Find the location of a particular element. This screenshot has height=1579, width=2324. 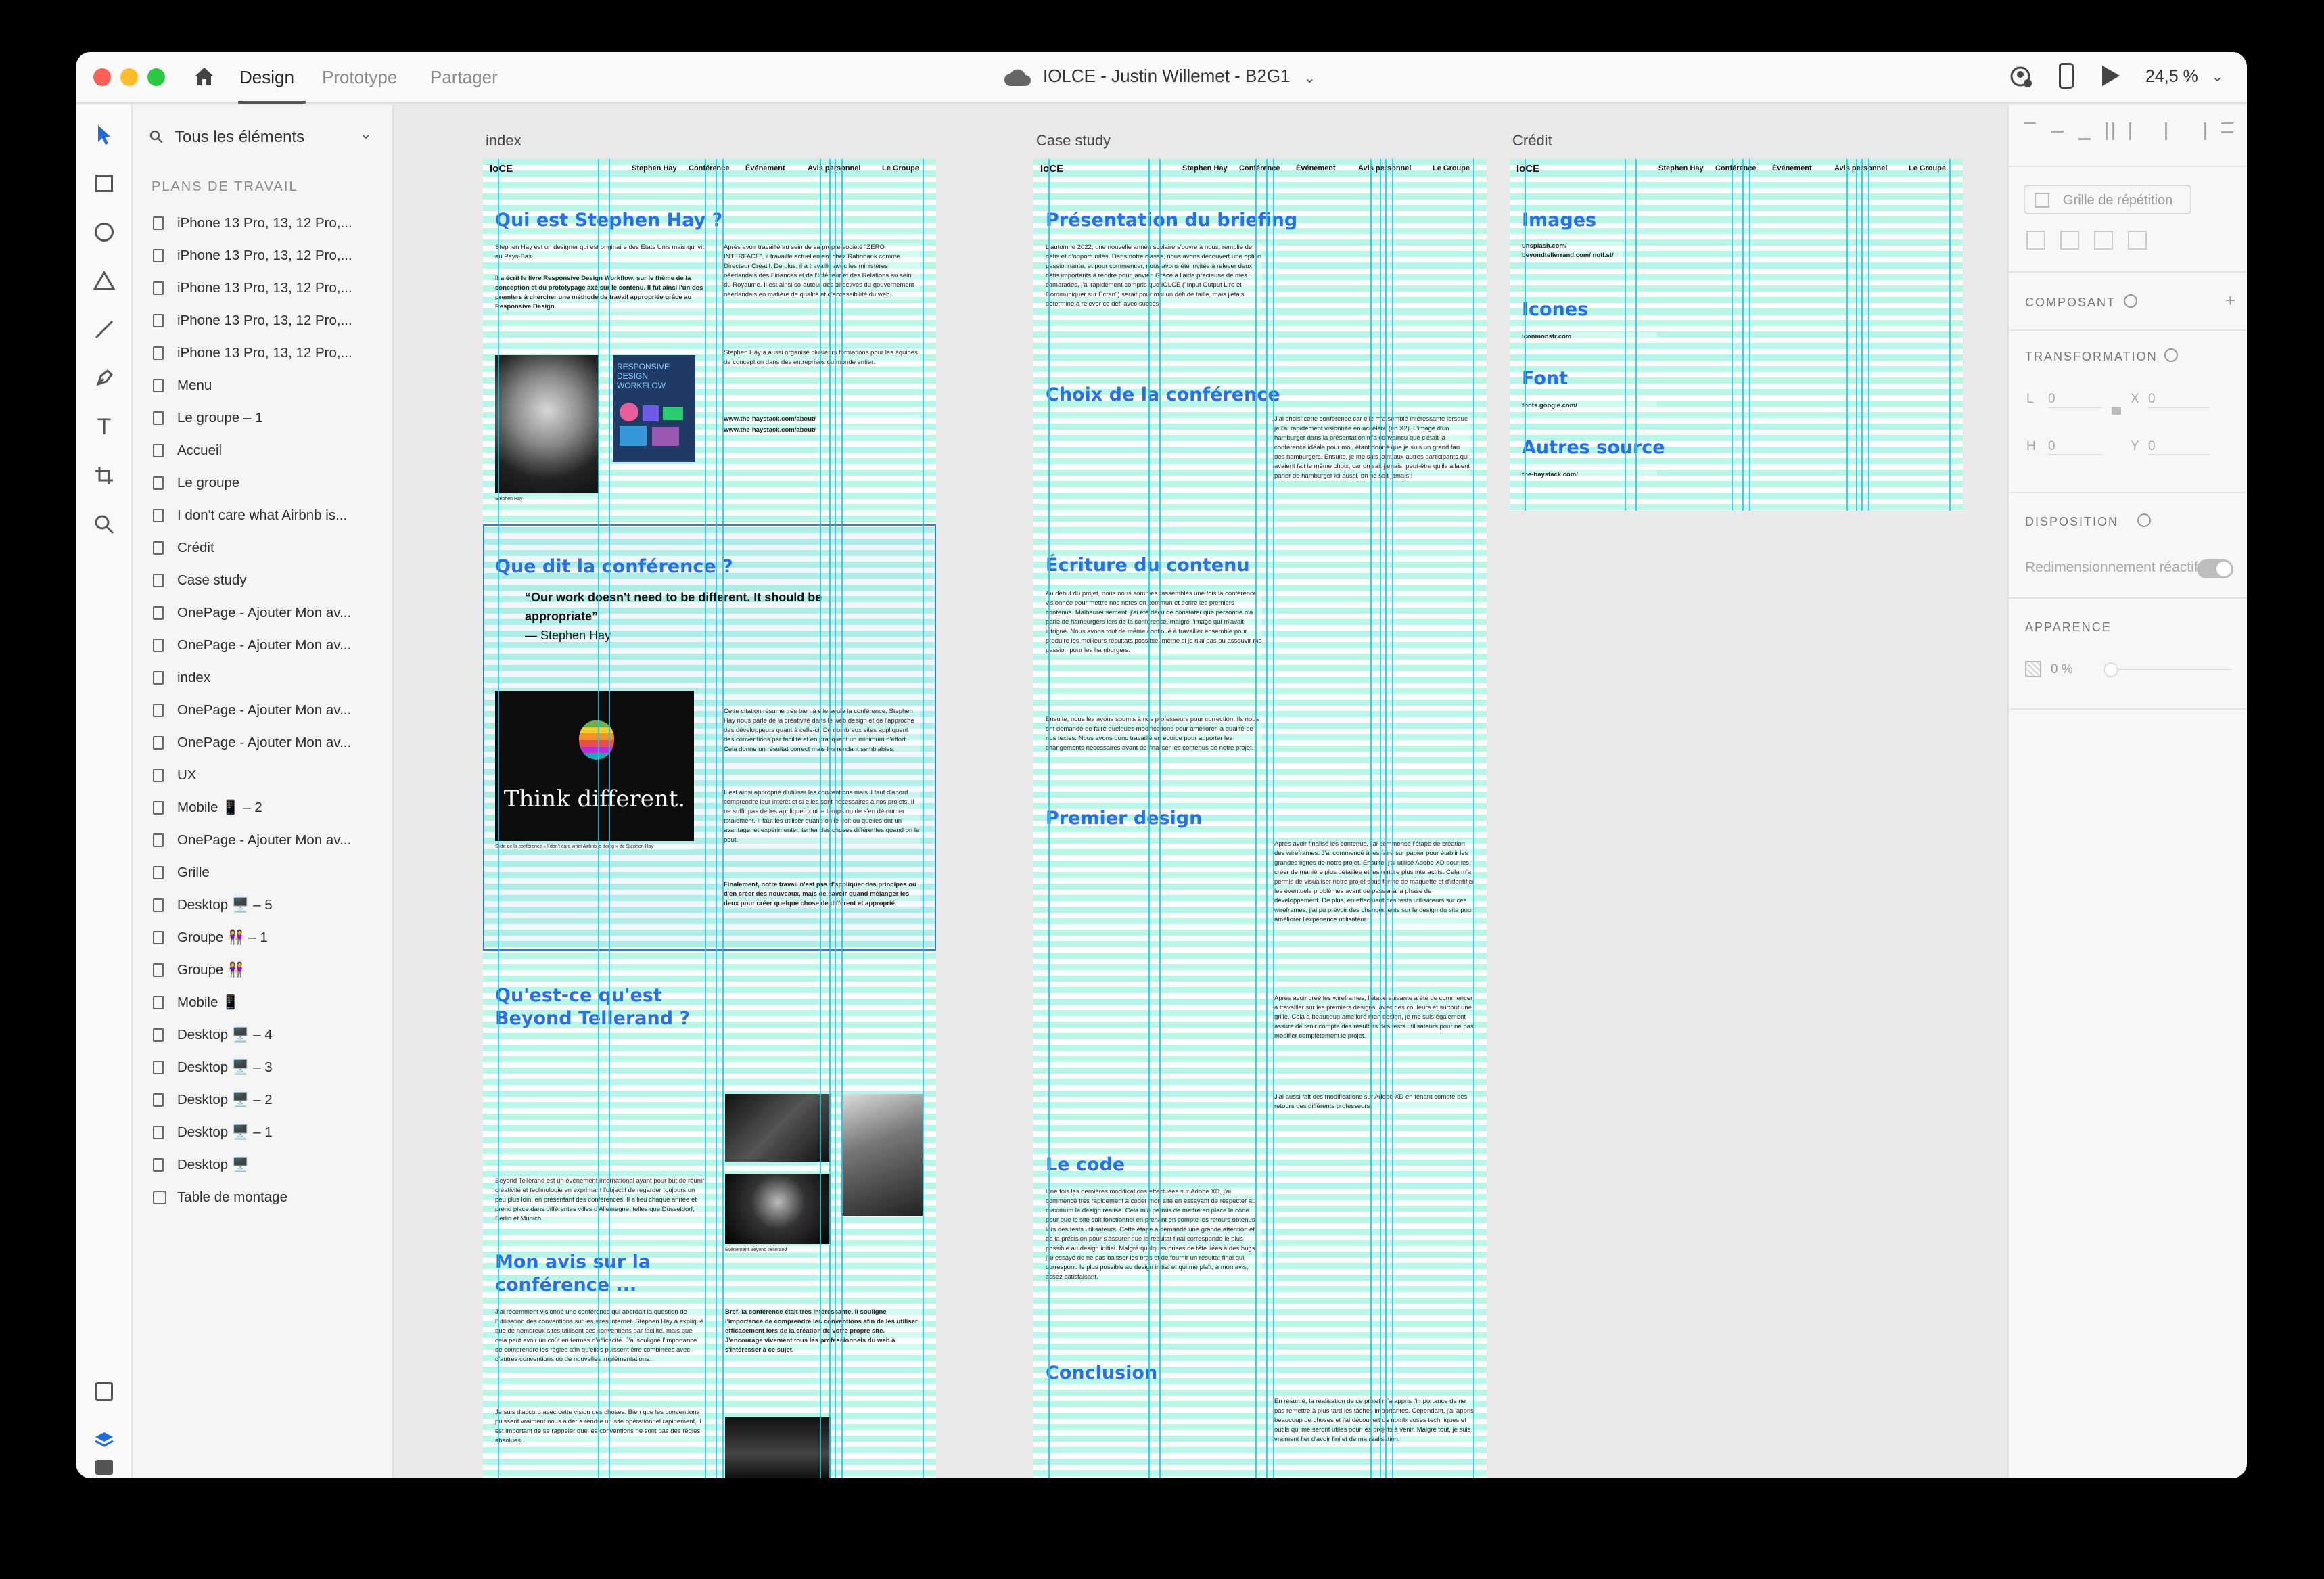

artboard-list-item: Desktop 🖥️ is located at coordinates (268, 1166).